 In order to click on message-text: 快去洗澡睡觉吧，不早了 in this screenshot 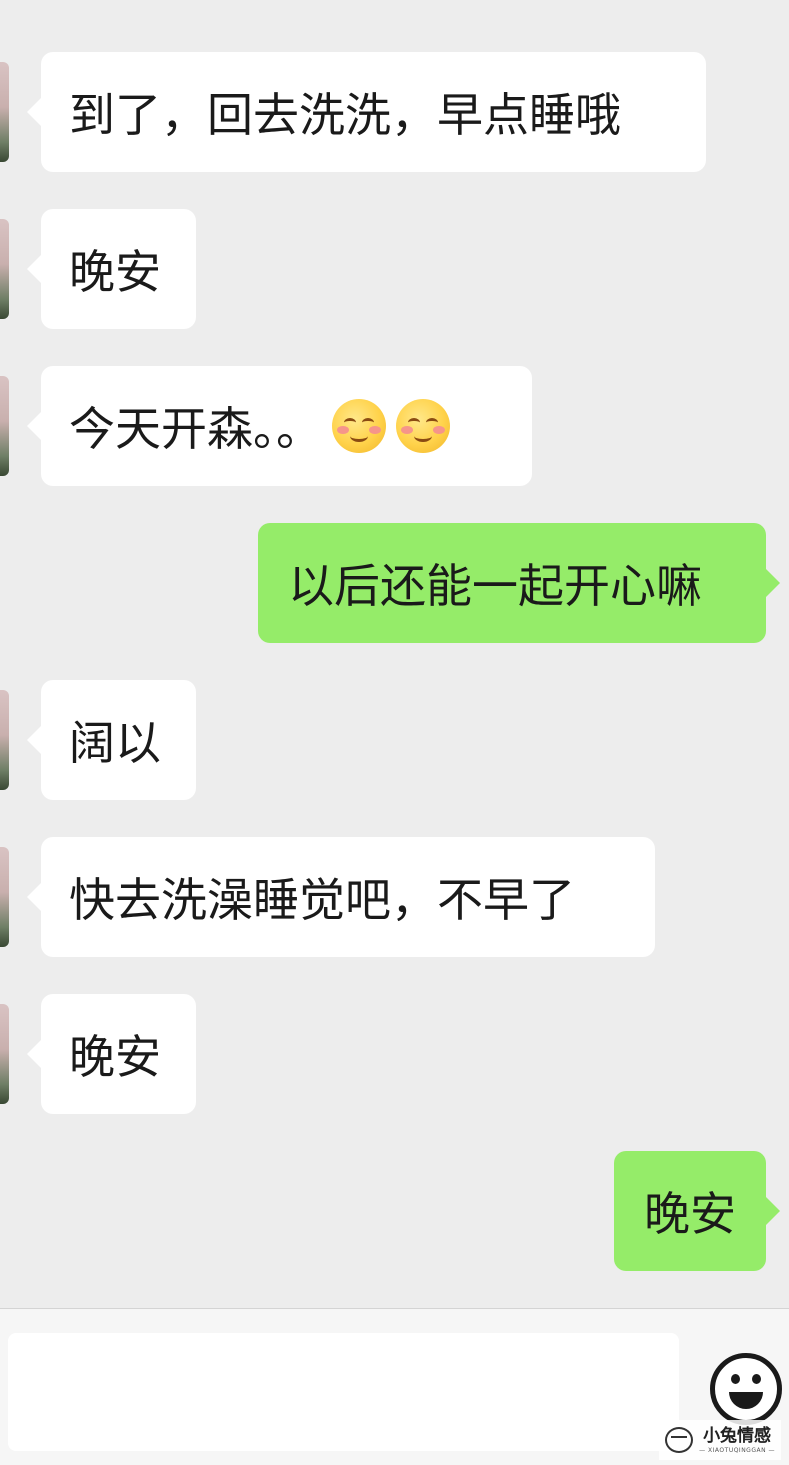, I will do `click(322, 900)`.